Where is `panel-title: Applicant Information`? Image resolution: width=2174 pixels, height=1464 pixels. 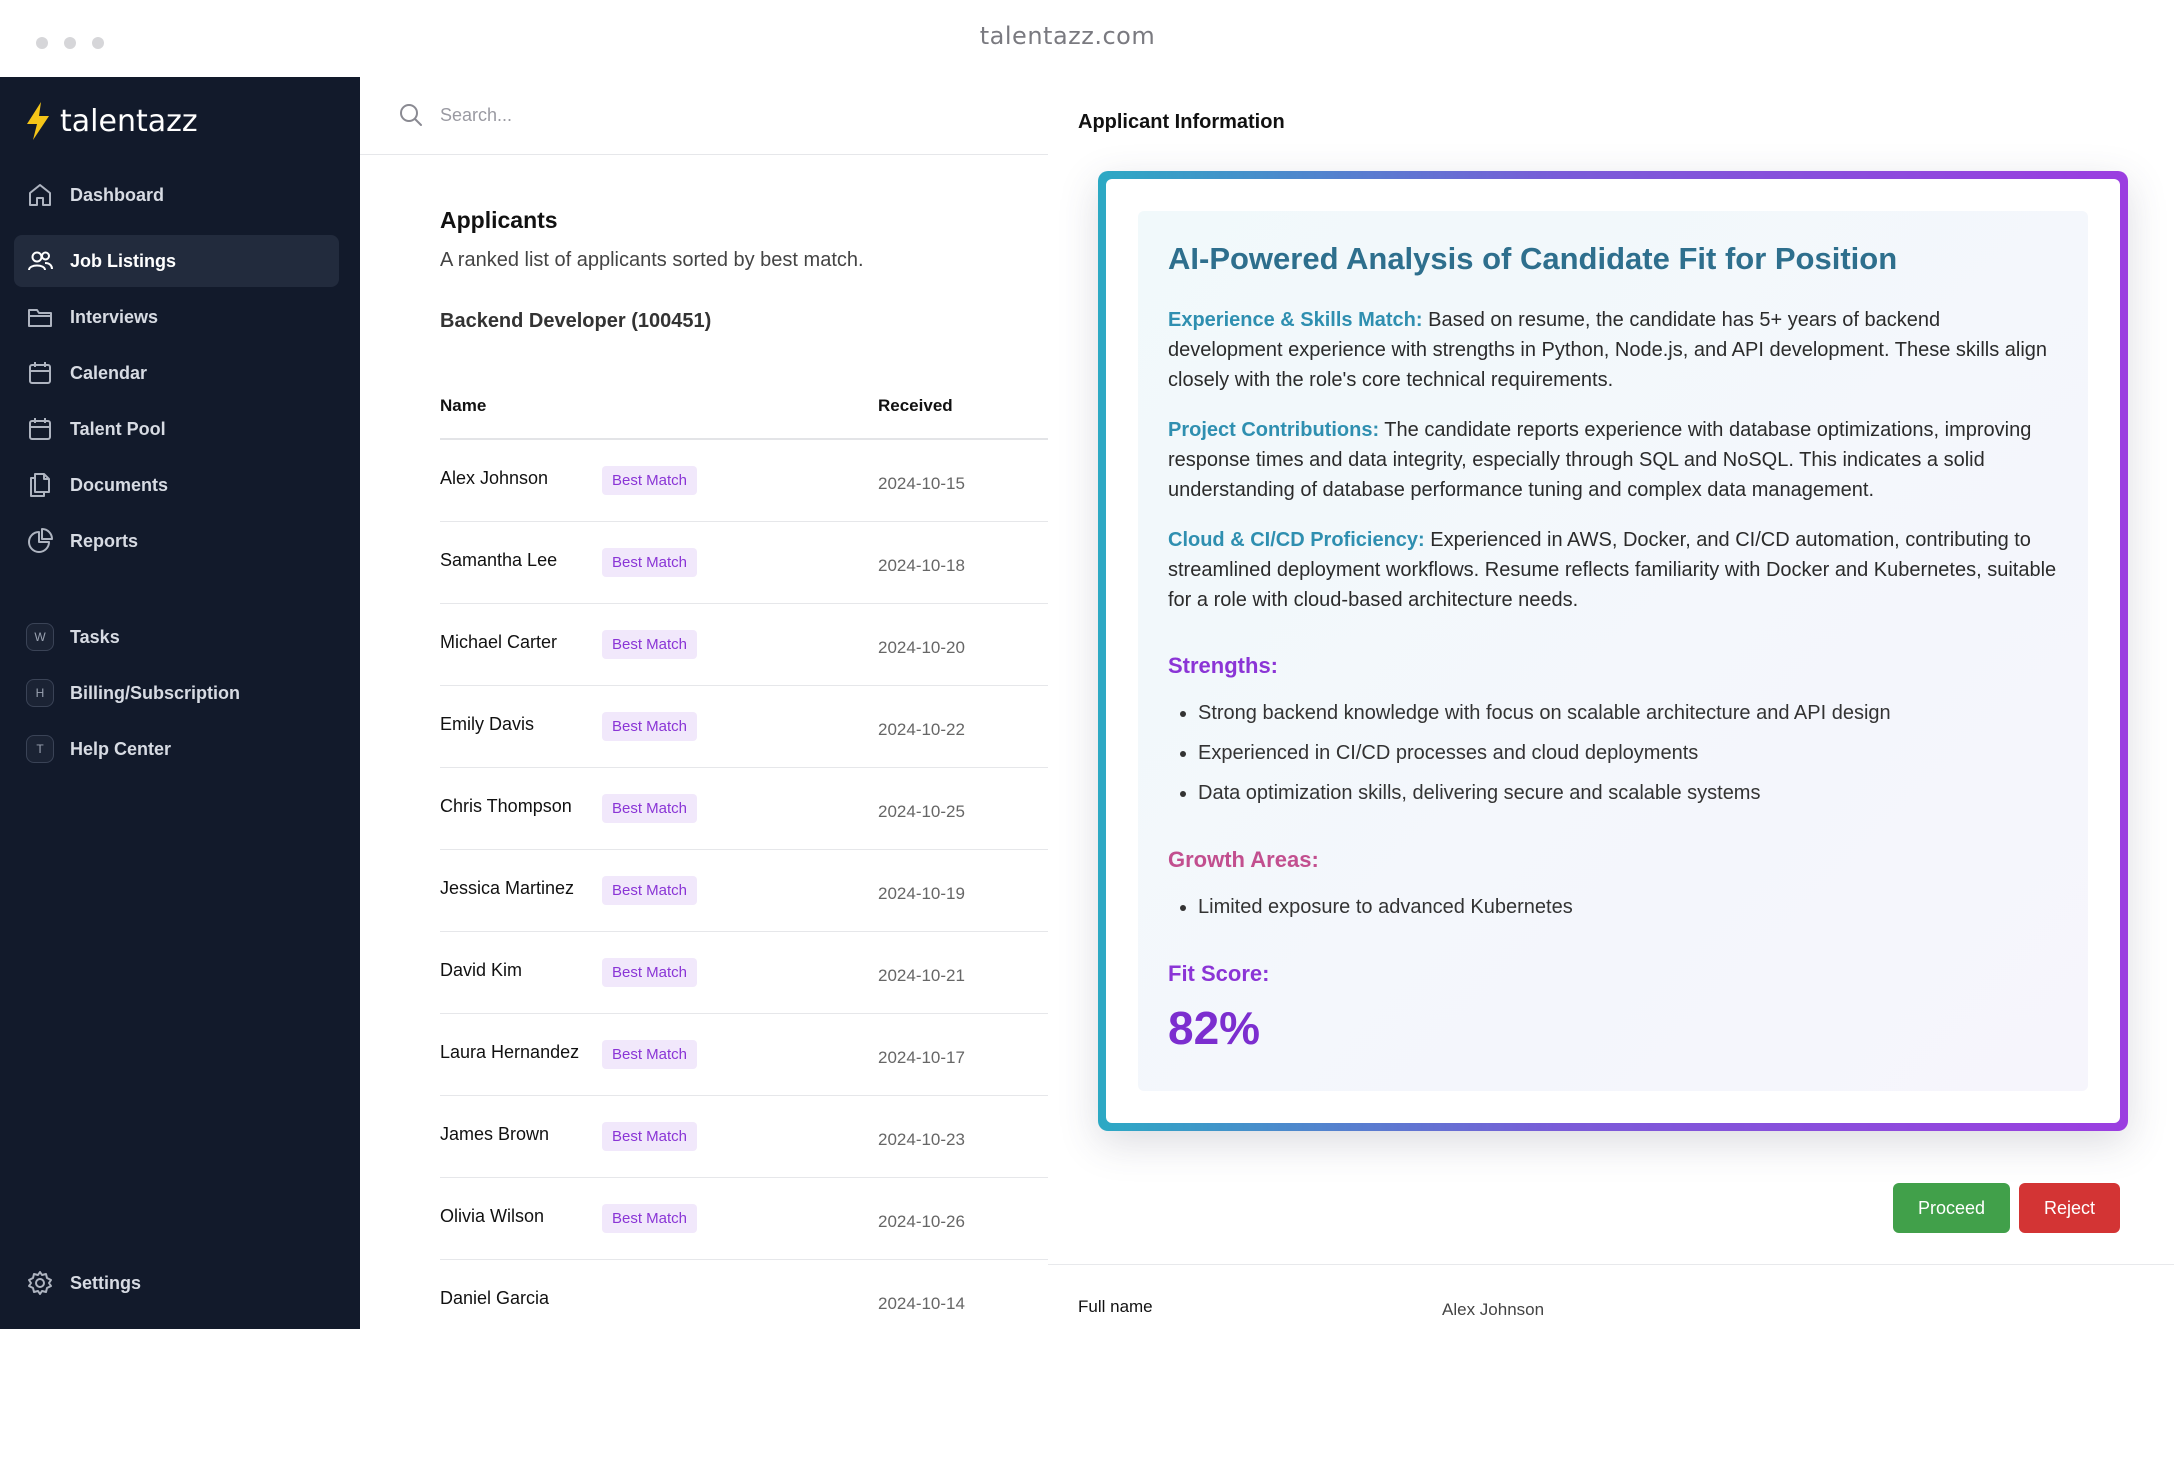
panel-title: Applicant Information is located at coordinates (1181, 122).